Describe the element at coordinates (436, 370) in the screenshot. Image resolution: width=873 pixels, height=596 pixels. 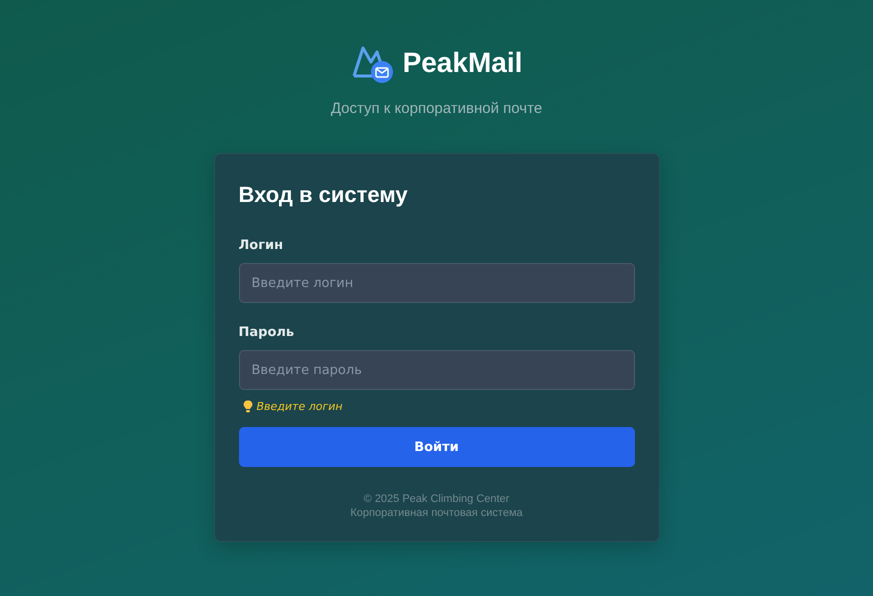
I see `input-field: Введите пароль` at that location.